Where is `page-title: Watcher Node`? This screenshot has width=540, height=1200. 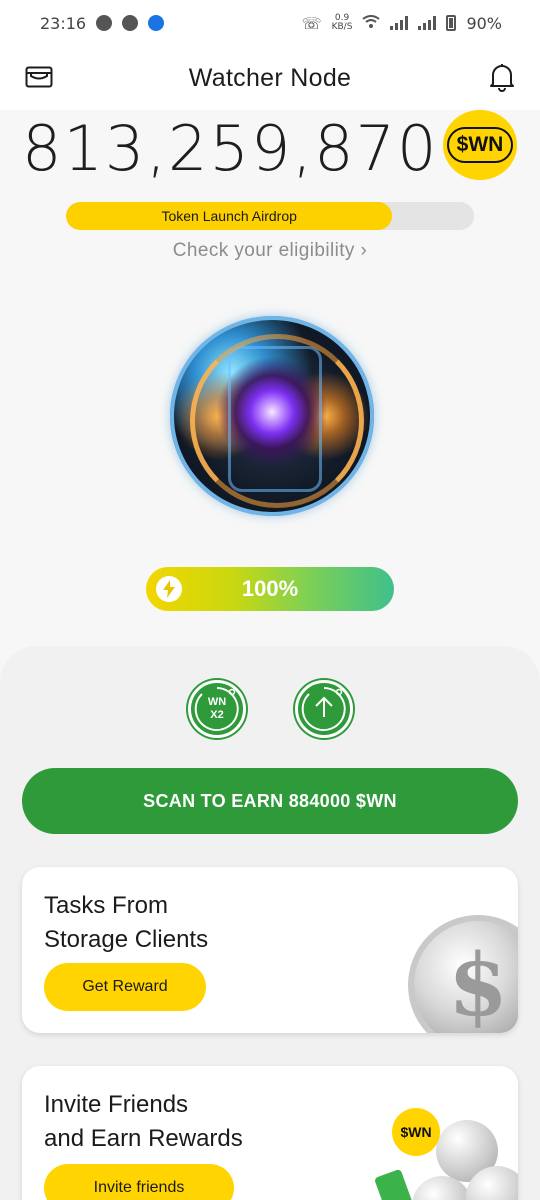
page-title: Watcher Node is located at coordinates (270, 77).